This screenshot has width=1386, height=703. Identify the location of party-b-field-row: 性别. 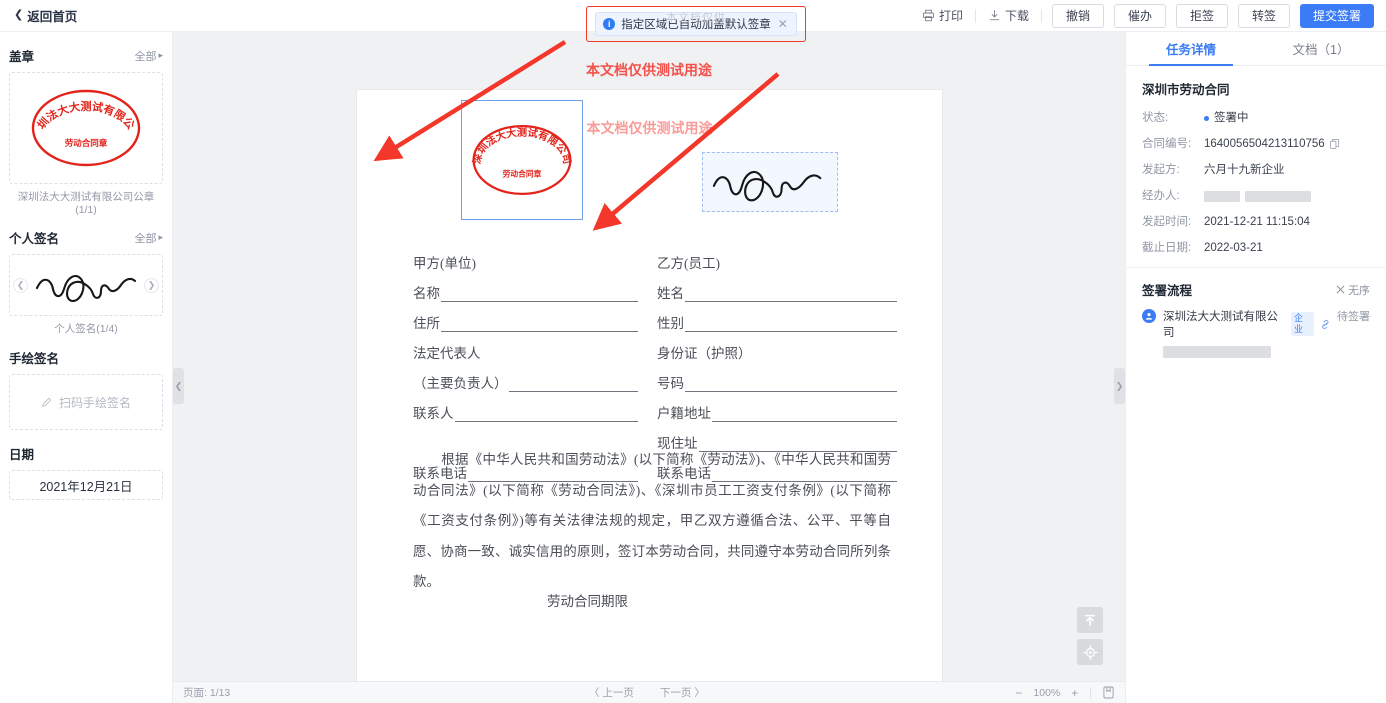
(777, 317).